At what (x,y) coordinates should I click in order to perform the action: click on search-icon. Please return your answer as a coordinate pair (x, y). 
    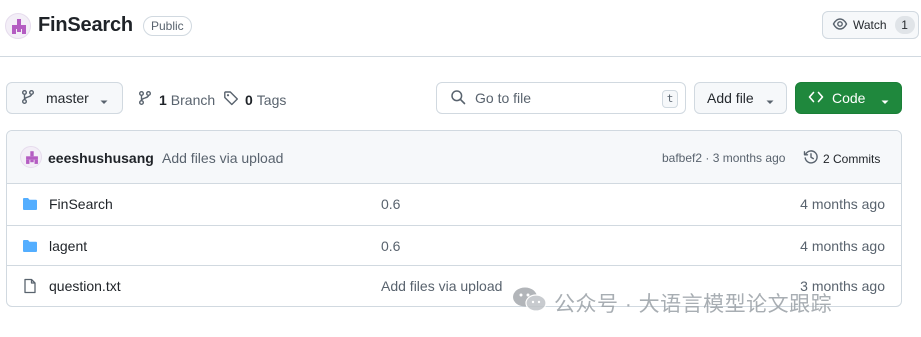
    Looking at the image, I should click on (458, 98).